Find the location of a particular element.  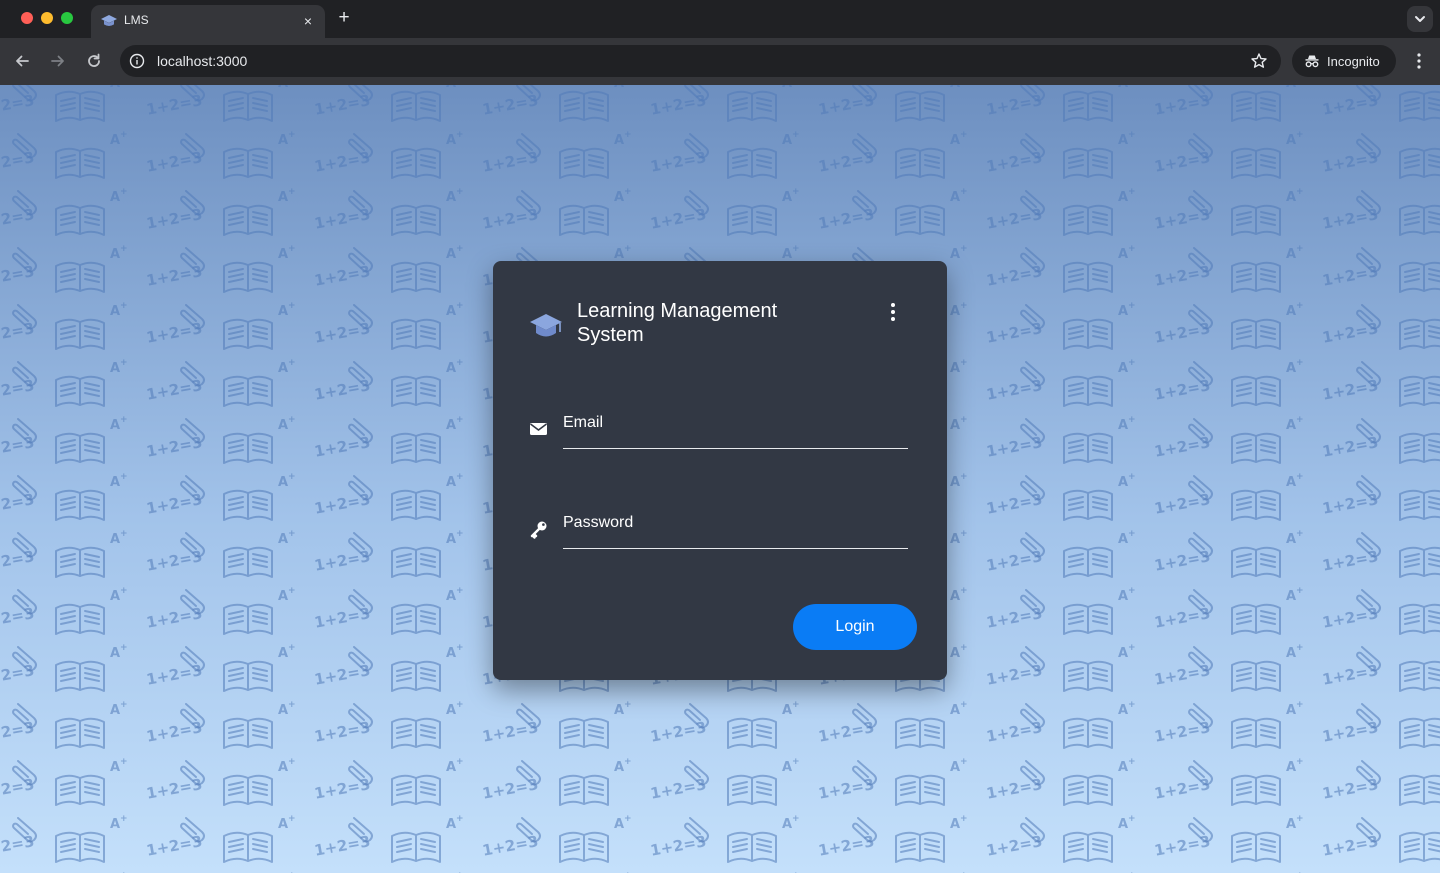

browser-toolbar: localhost:3000 Incognito is located at coordinates (720, 61).